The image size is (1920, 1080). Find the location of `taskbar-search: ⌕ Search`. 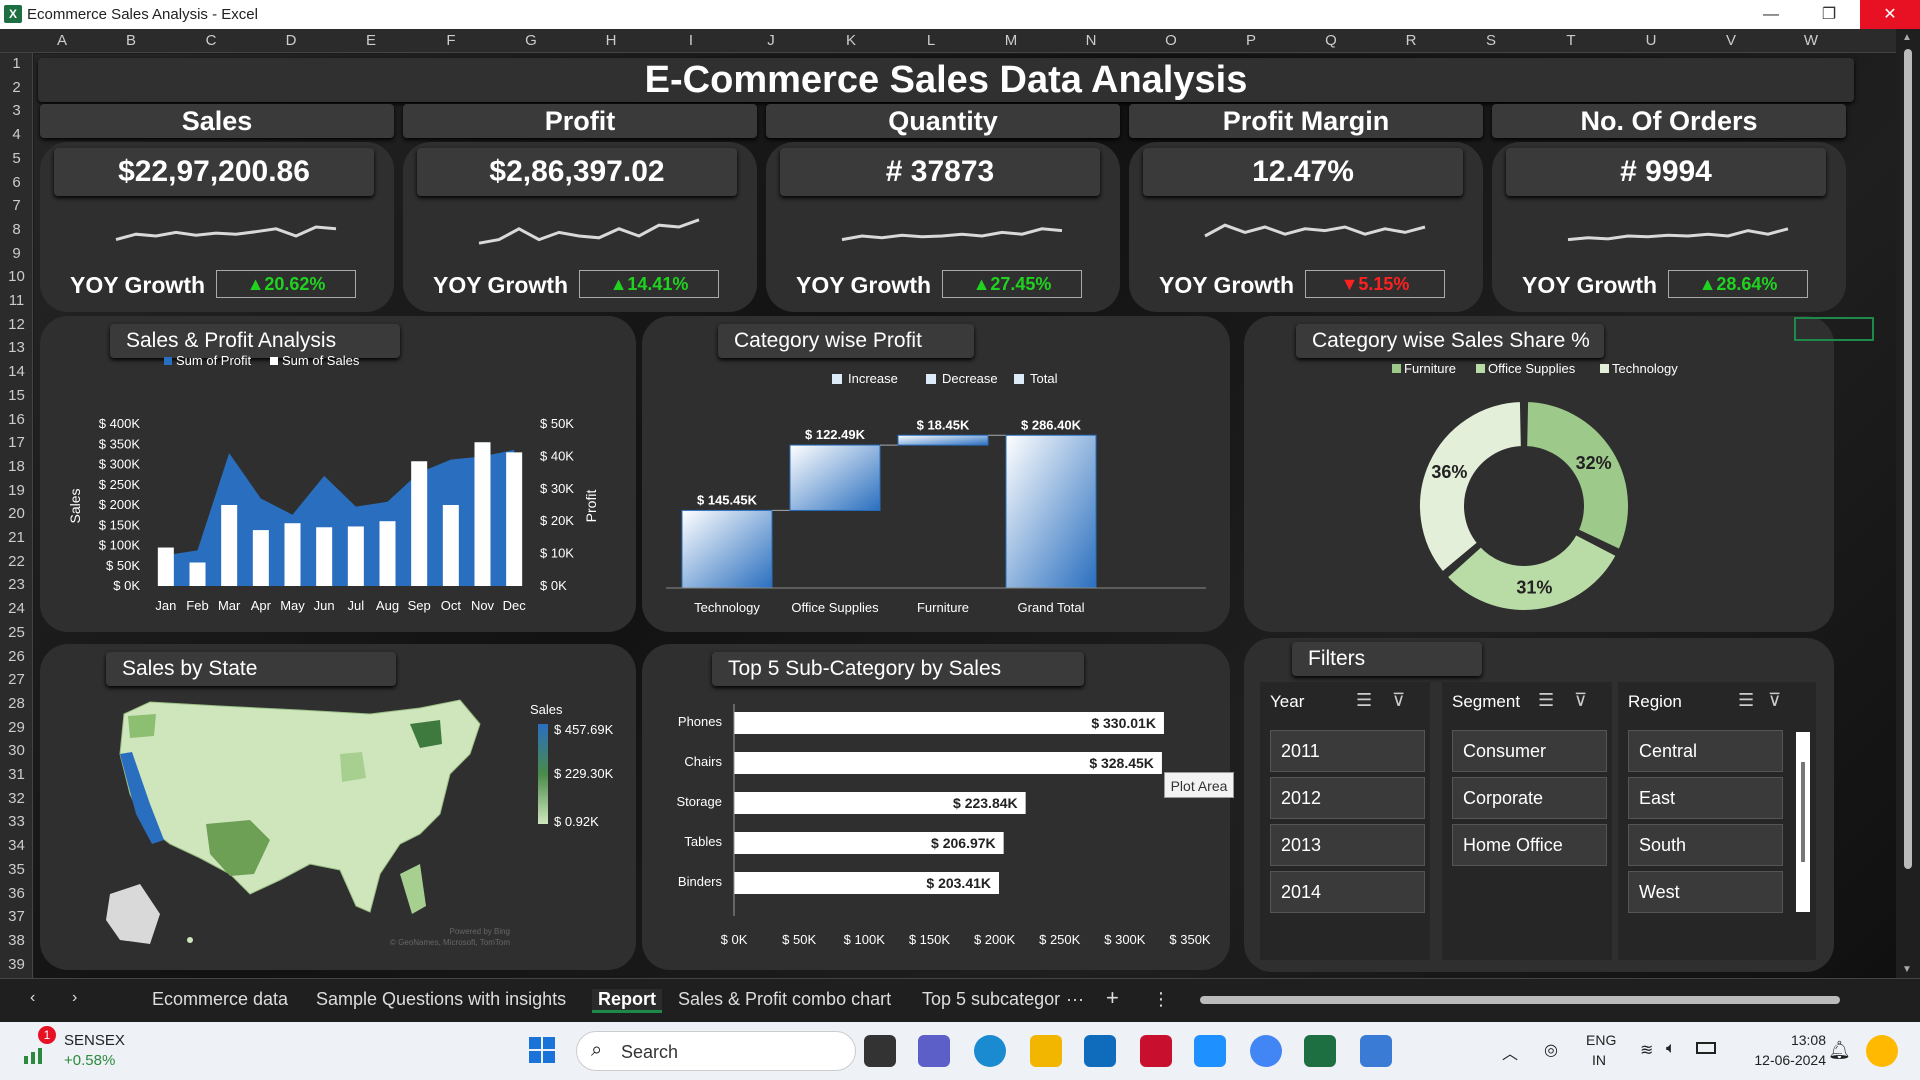

taskbar-search: ⌕ Search is located at coordinates (716, 1051).